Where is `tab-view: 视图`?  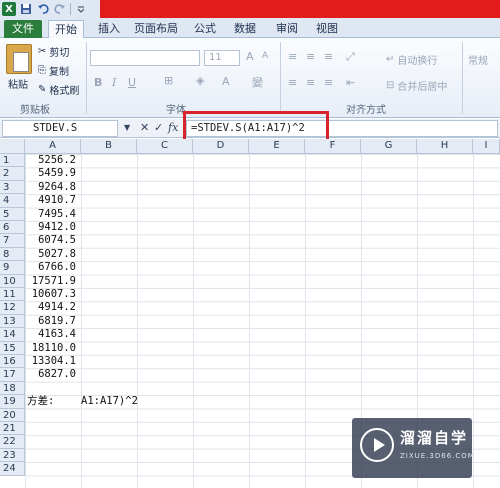
tab-view: 视图 is located at coordinates (327, 29).